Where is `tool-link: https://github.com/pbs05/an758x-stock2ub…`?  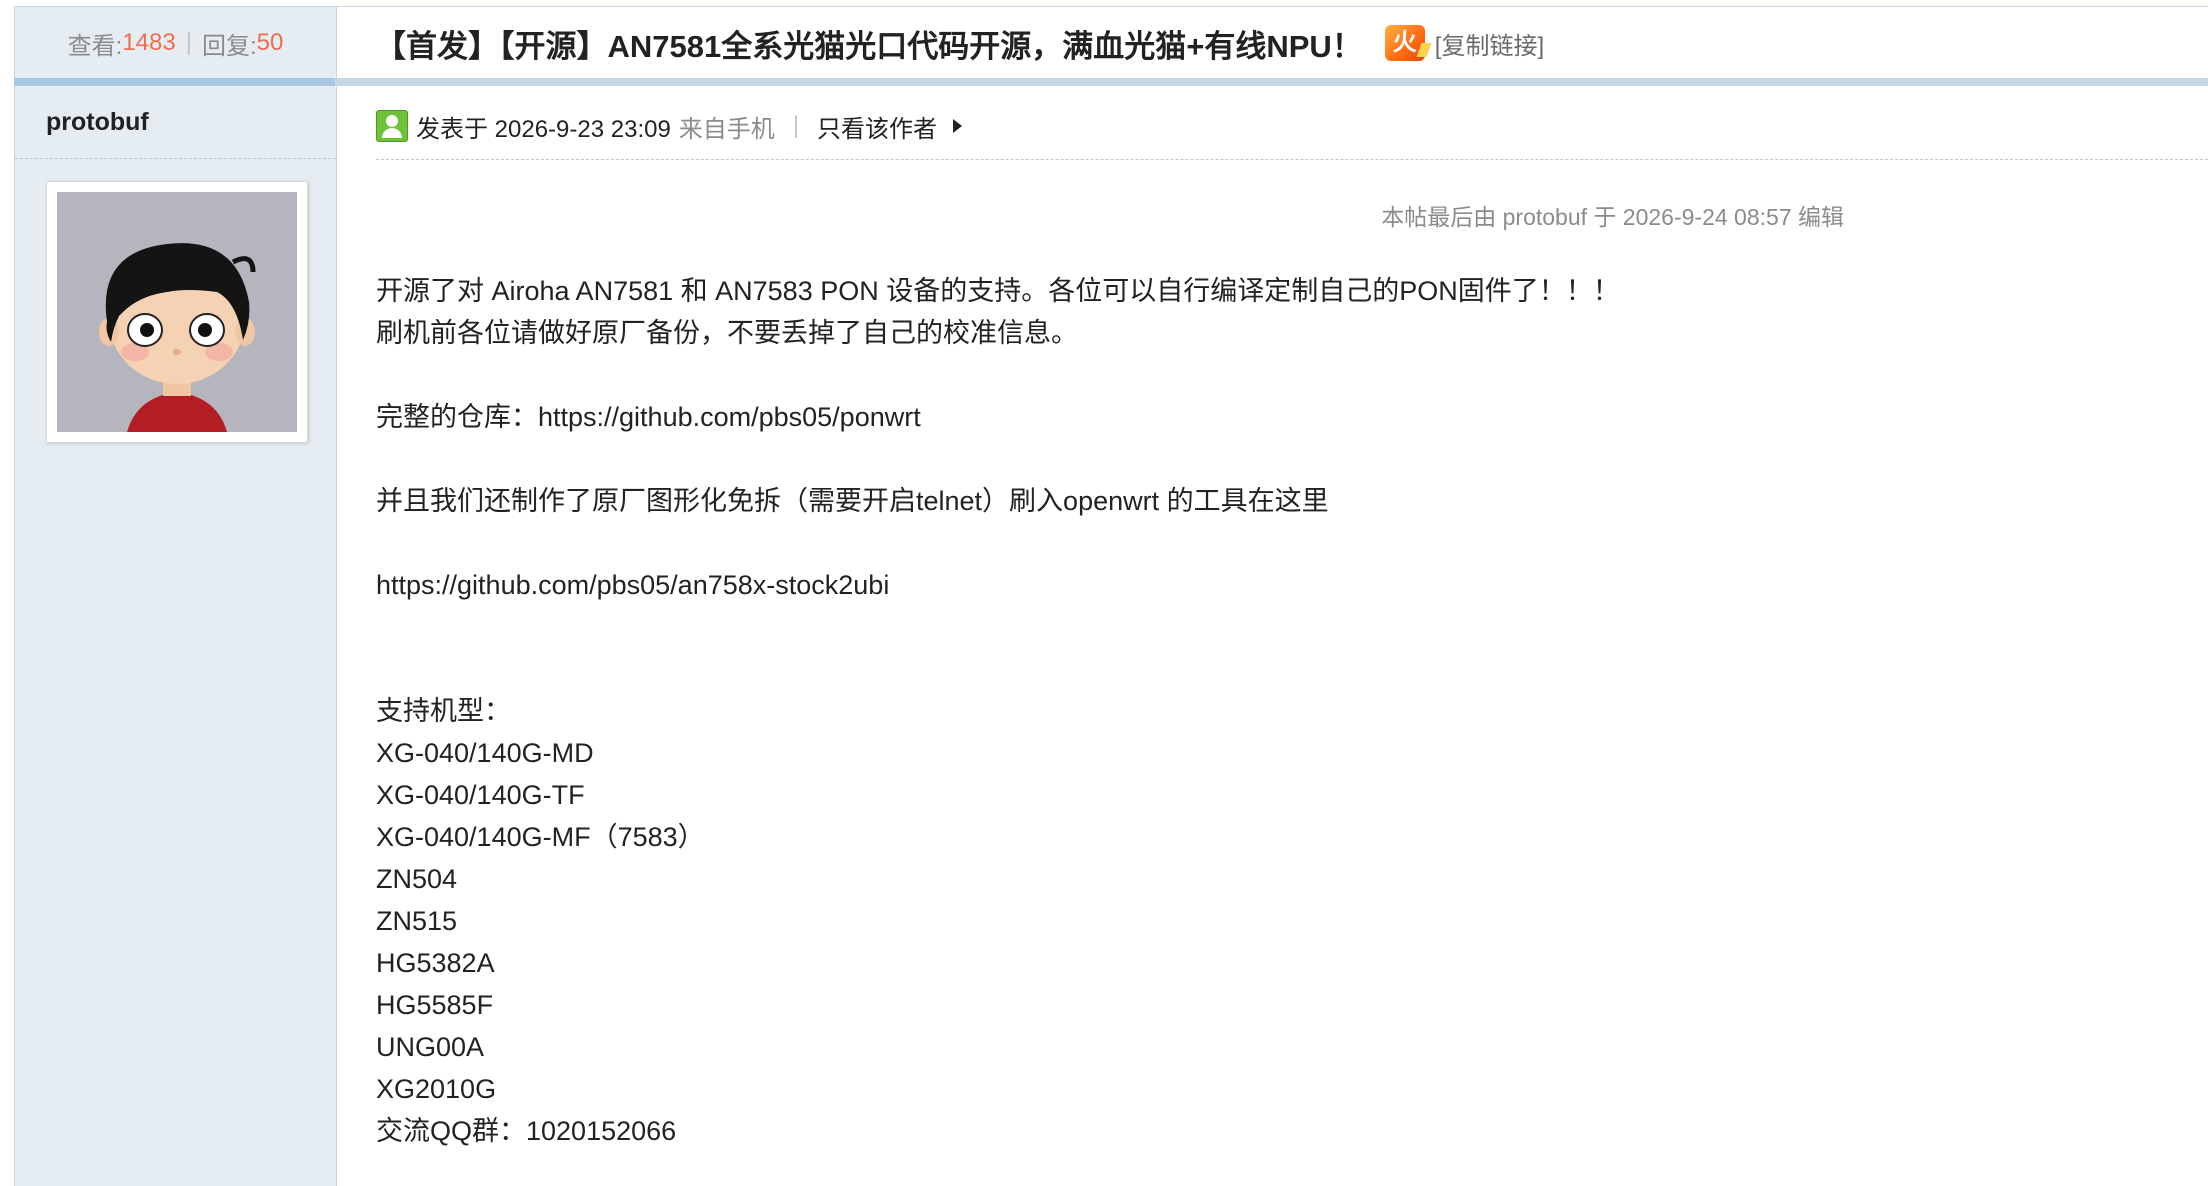 tool-link: https://github.com/pbs05/an758x-stock2ub… is located at coordinates (998, 585).